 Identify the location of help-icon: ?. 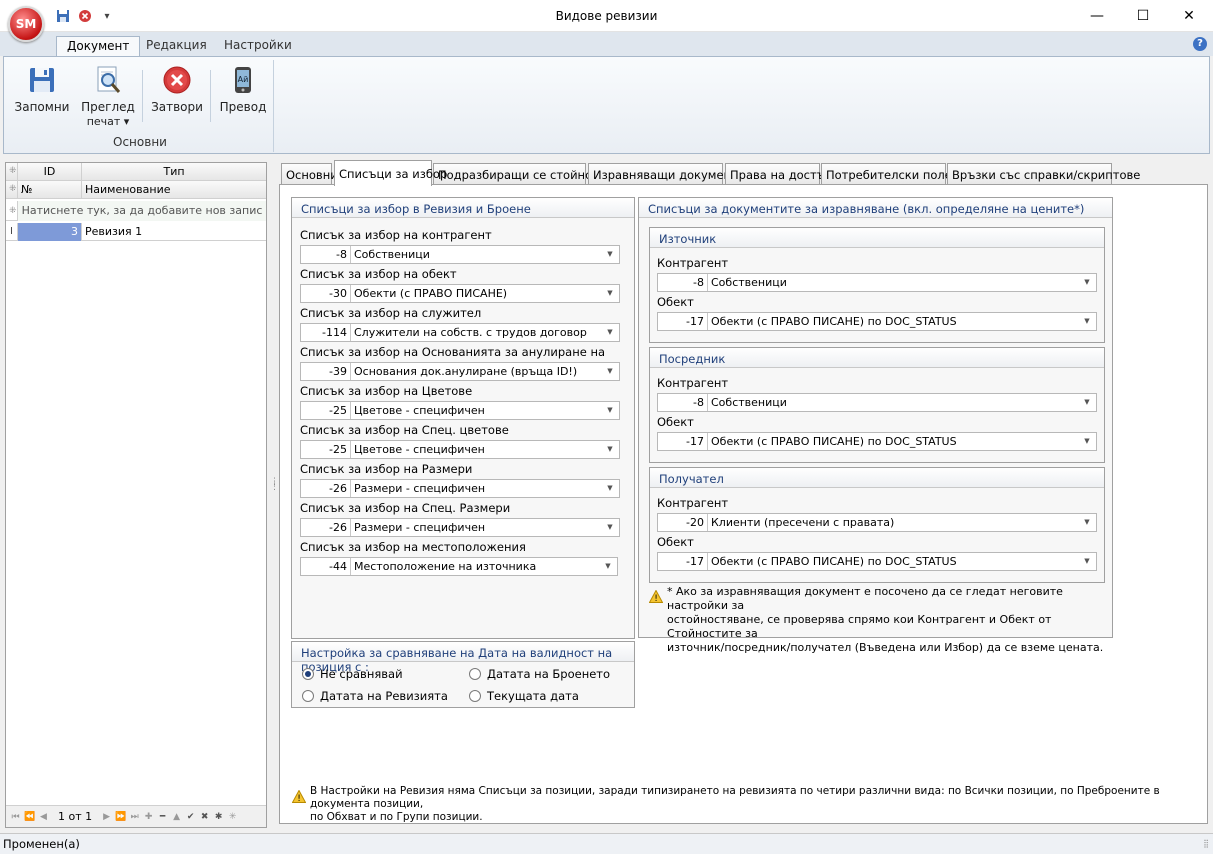
(1200, 44).